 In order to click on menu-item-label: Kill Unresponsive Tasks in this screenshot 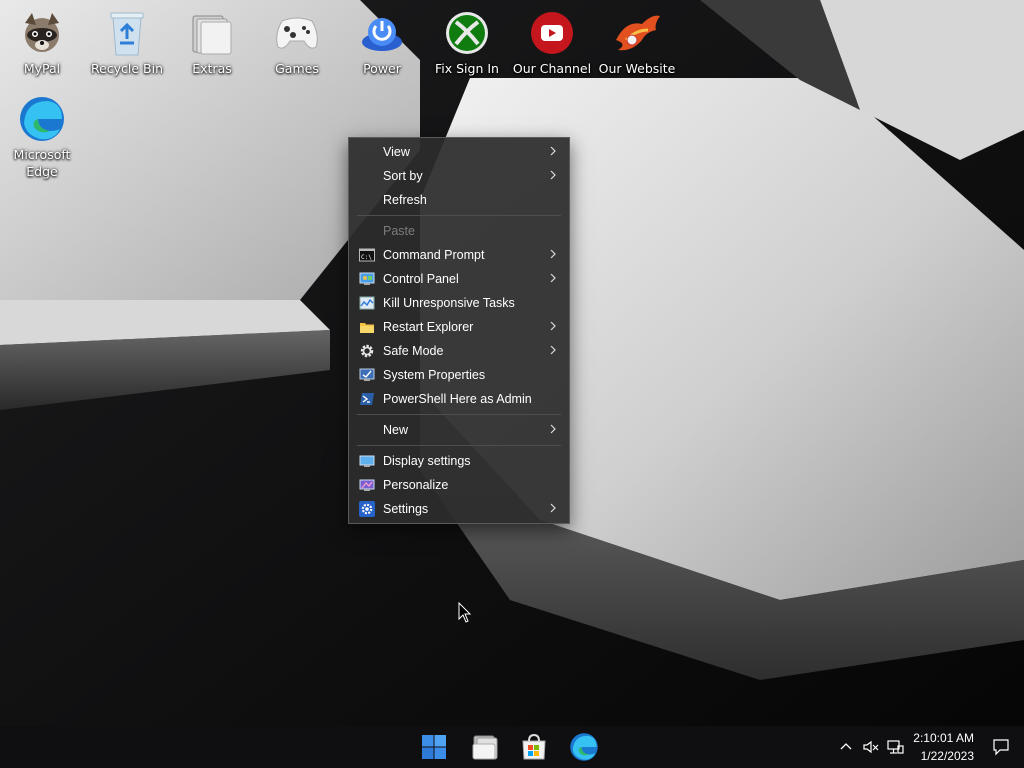, I will do `click(449, 303)`.